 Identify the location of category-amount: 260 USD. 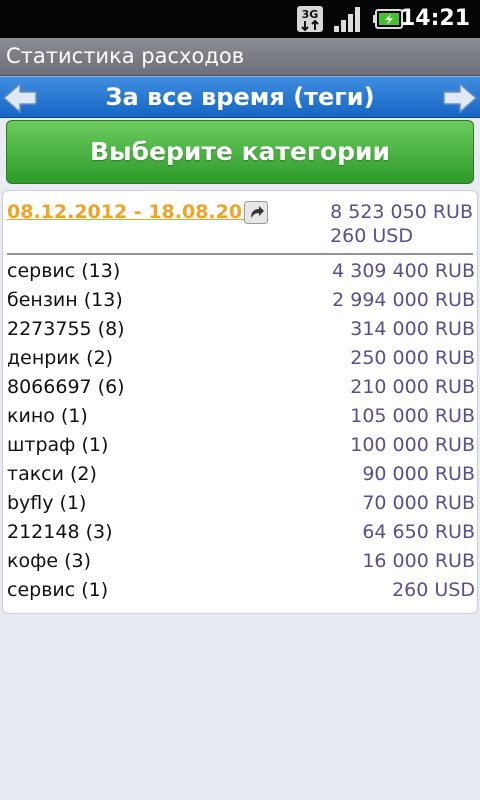
(433, 590).